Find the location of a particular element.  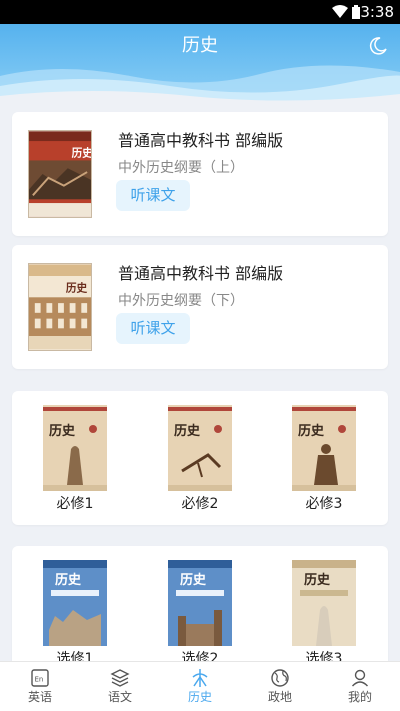

tab-label: 英语 is located at coordinates (39, 697).